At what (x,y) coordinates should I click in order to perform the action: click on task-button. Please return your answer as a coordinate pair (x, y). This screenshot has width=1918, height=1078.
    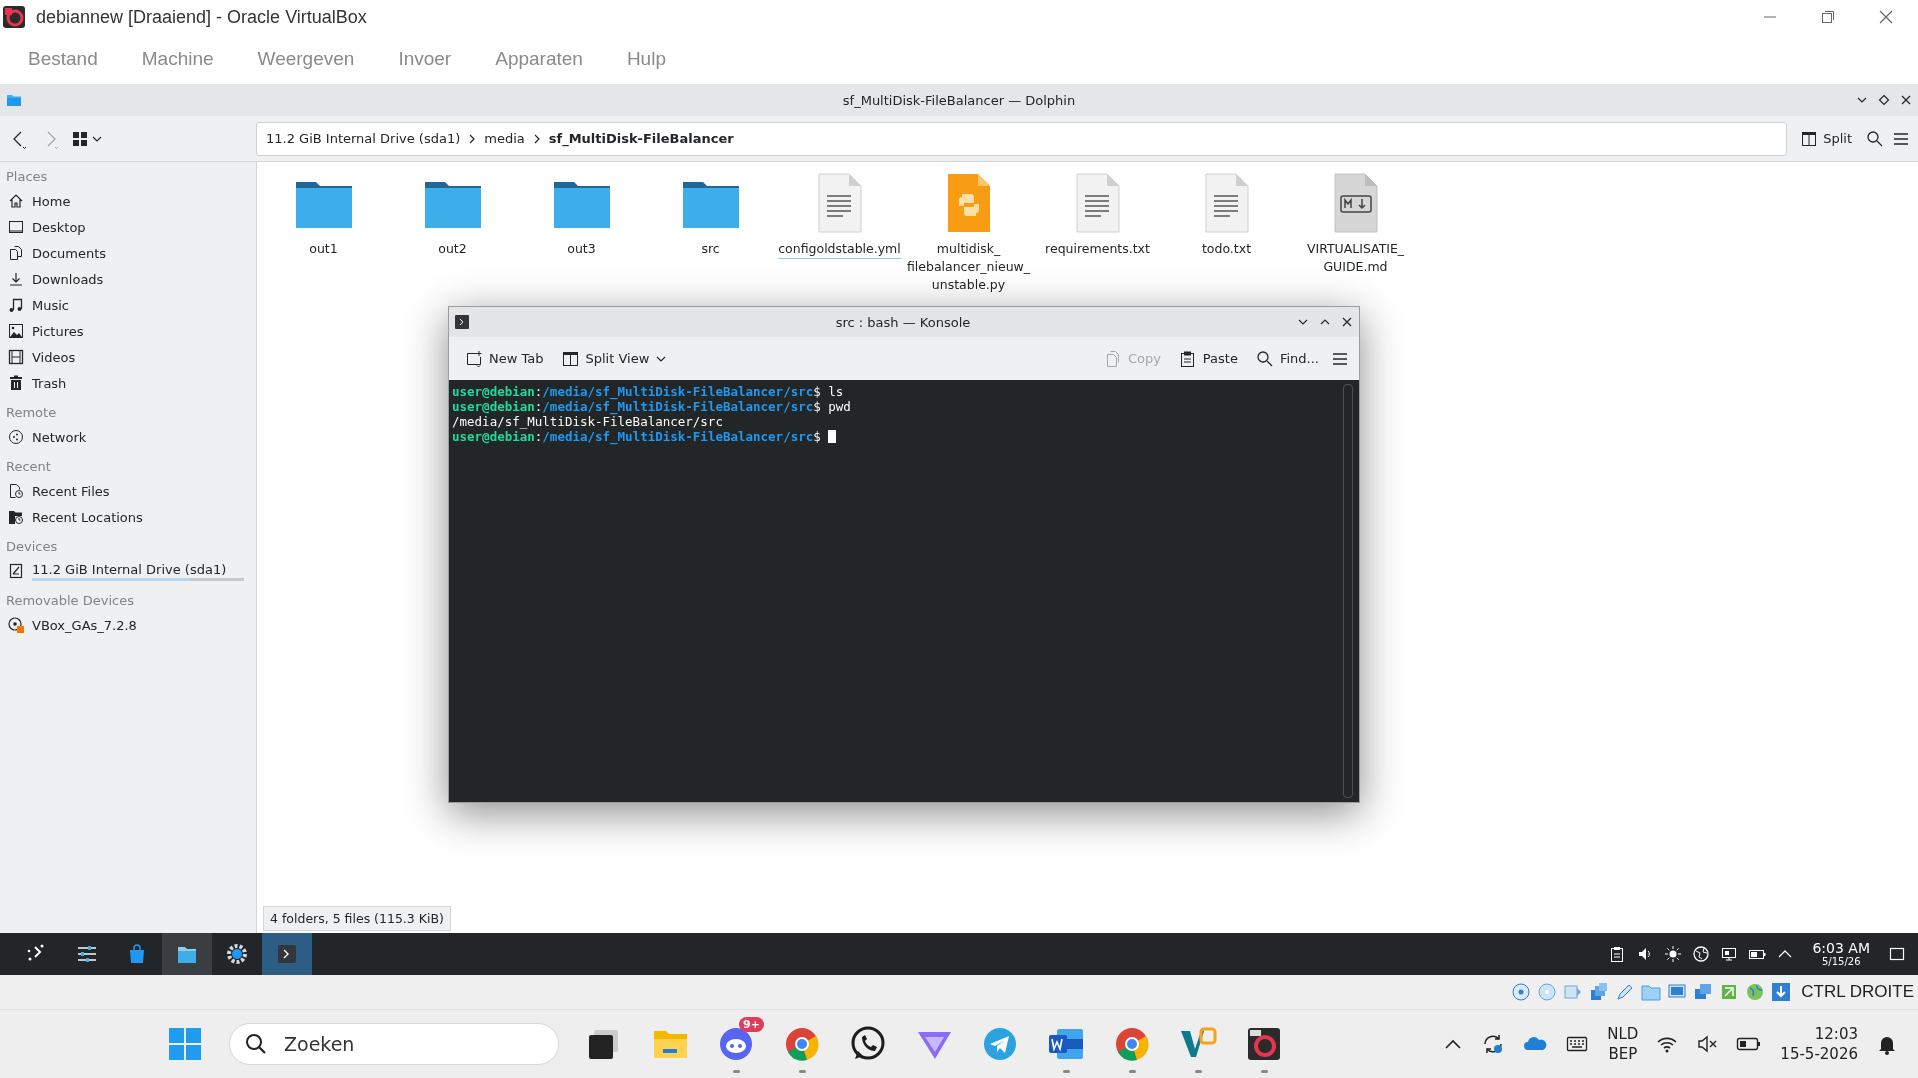
    Looking at the image, I should click on (187, 954).